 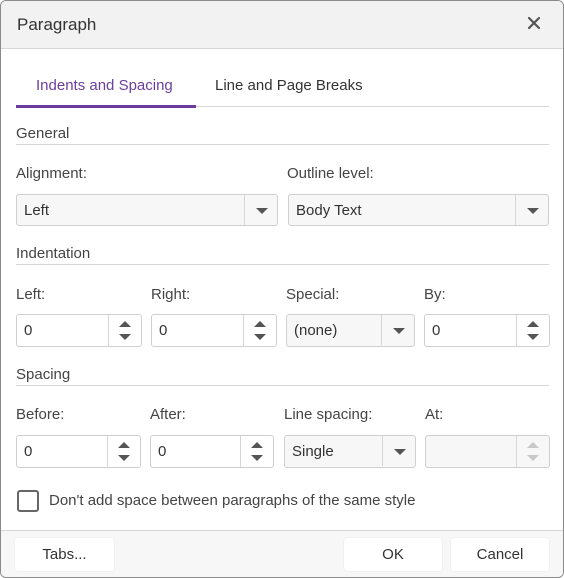 What do you see at coordinates (162, 451) in the screenshot?
I see `spacing-after-value: 0` at bounding box center [162, 451].